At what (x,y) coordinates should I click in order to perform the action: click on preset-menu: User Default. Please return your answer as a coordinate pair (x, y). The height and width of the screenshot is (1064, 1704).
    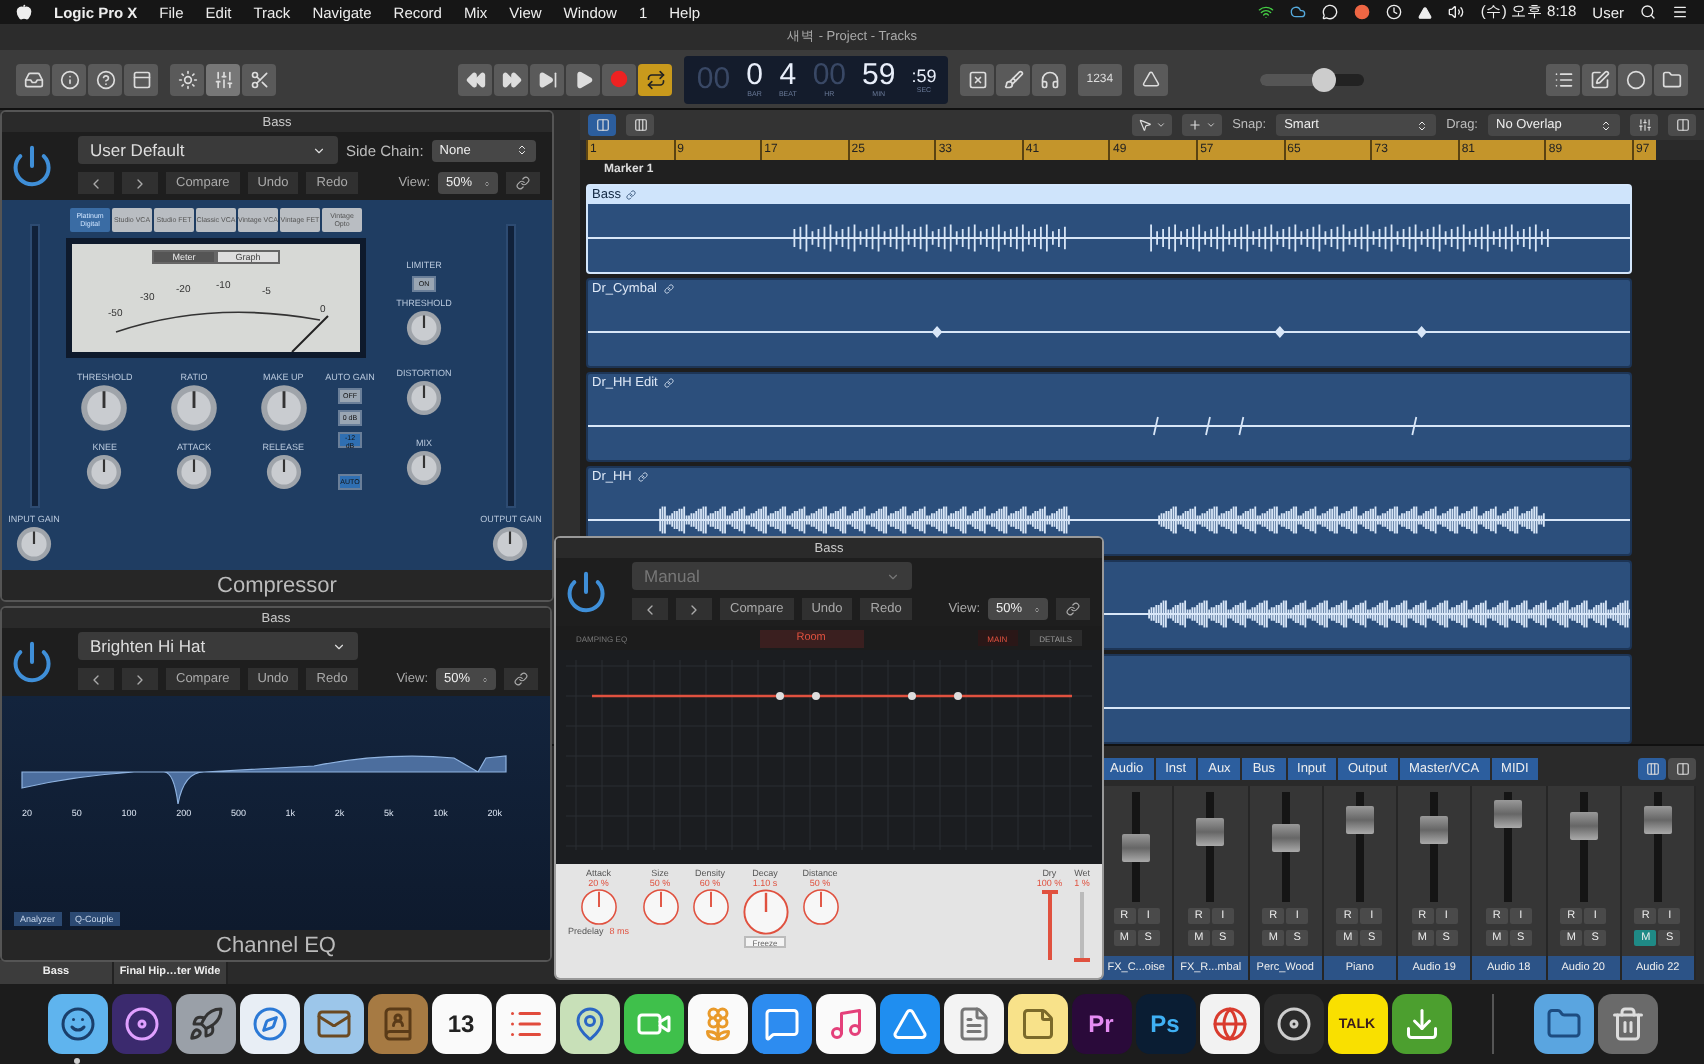
    Looking at the image, I should click on (208, 150).